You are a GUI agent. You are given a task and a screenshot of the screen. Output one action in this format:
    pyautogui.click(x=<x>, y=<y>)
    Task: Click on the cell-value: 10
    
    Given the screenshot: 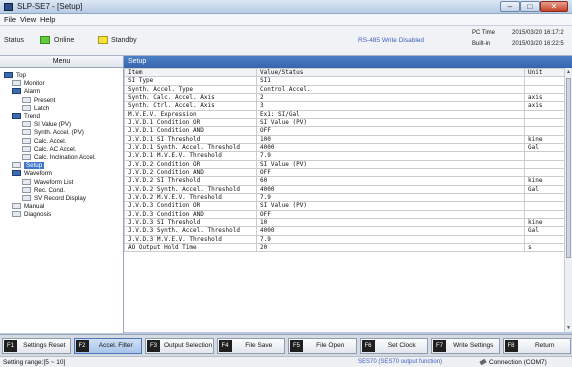 What is the action you would take?
    pyautogui.click(x=390, y=222)
    